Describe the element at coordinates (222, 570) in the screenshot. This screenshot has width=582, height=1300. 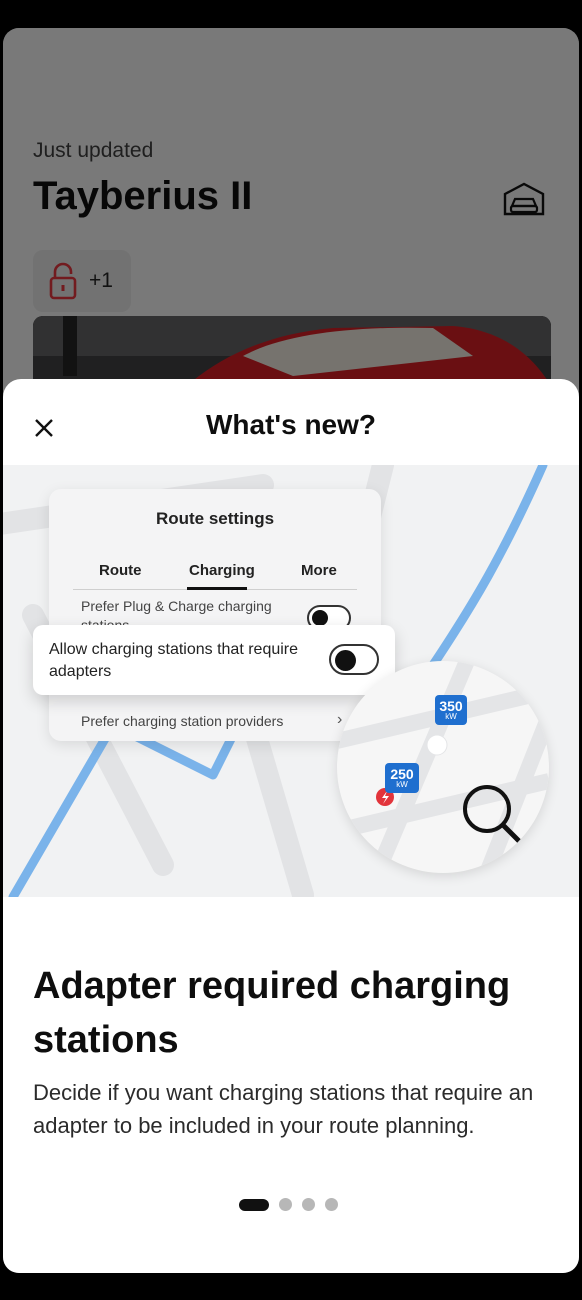
I see `tab-charging: Charging` at that location.